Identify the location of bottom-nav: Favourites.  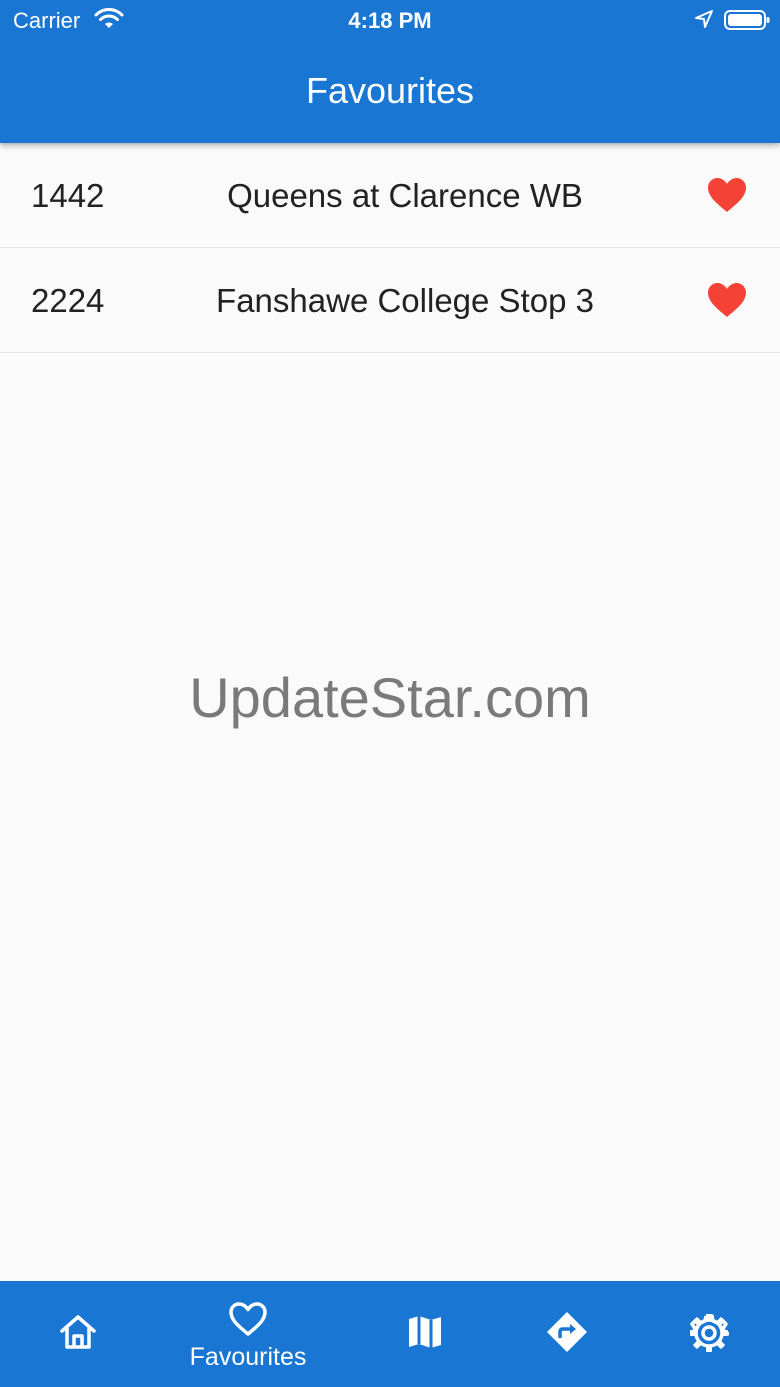
(390, 1334).